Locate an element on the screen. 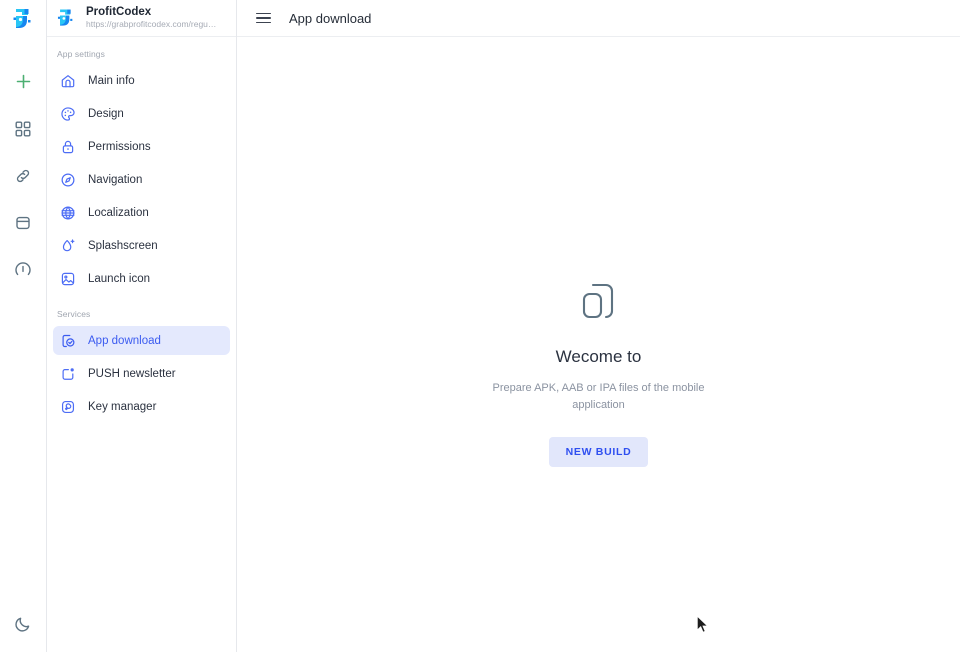 The image size is (960, 652). sidebar-item-navigation: Navigation is located at coordinates (141, 179).